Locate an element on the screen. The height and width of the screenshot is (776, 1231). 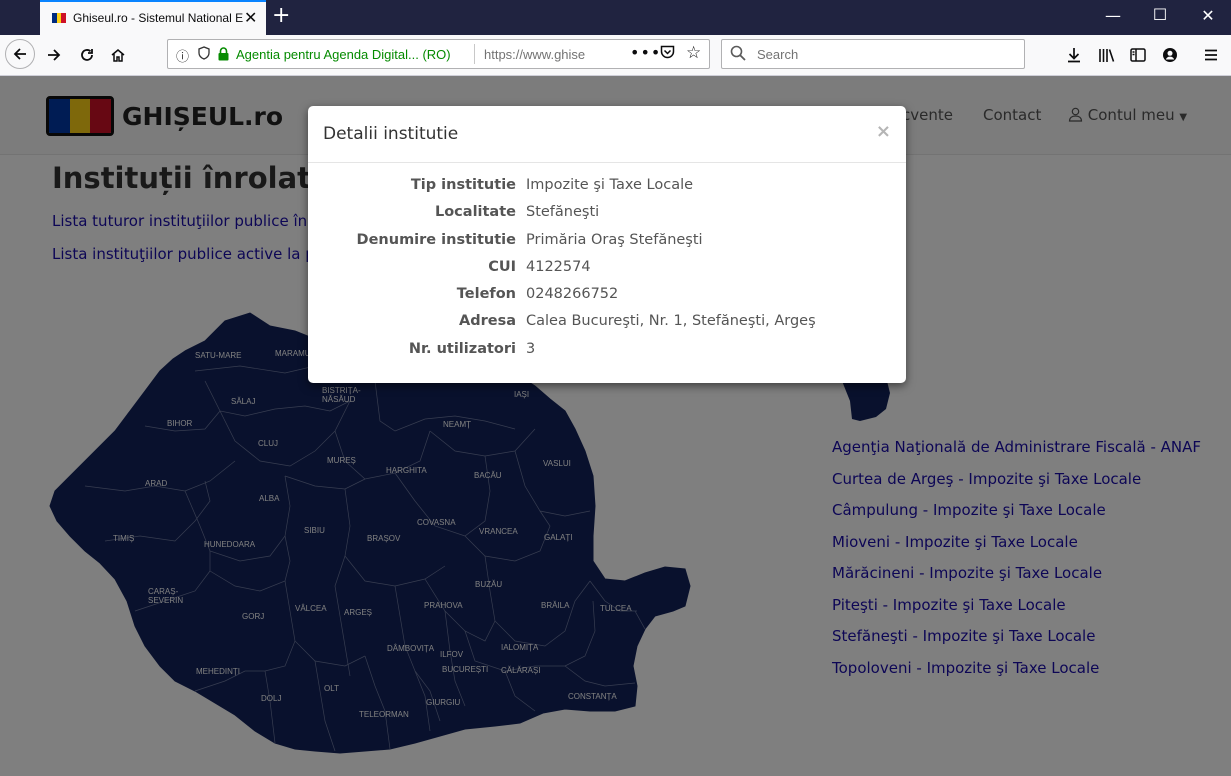
bookmark-star-icon: ☆ is located at coordinates (693, 53).